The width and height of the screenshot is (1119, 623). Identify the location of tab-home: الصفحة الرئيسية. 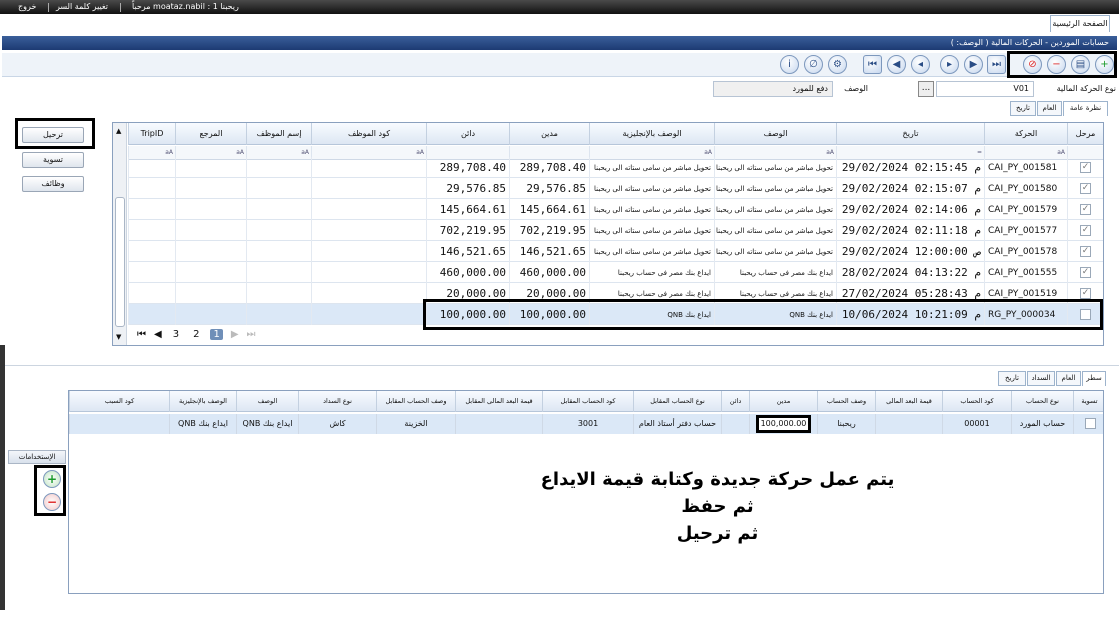
(1080, 23).